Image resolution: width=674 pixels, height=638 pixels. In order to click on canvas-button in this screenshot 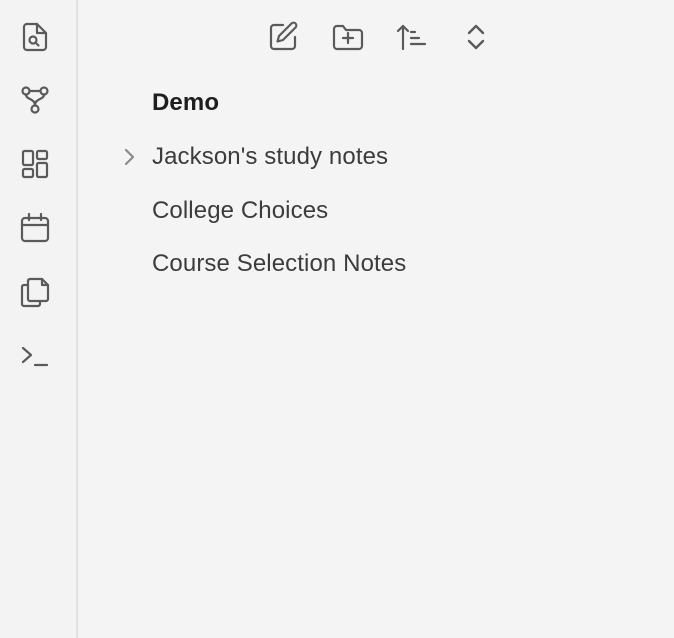, I will do `click(35, 164)`.